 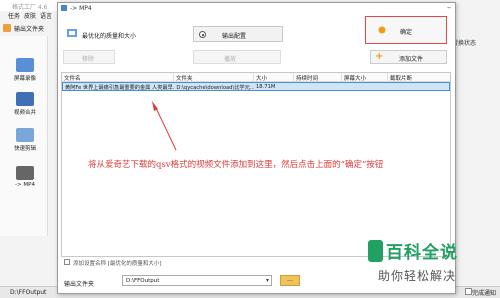 I want to click on app-title: 格式工厂 4.6, so click(x=30, y=5).